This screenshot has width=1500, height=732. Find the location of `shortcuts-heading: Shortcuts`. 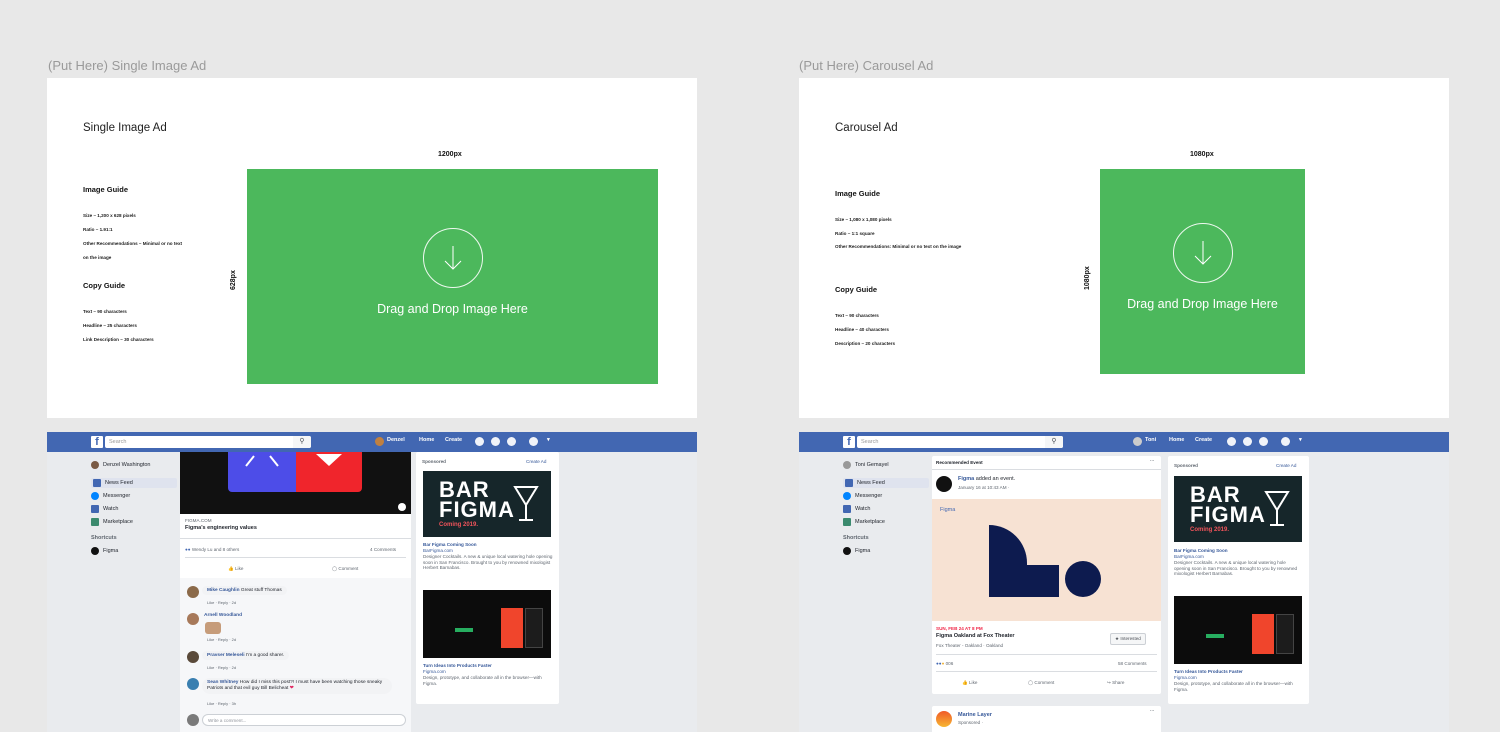

shortcuts-heading: Shortcuts is located at coordinates (104, 538).